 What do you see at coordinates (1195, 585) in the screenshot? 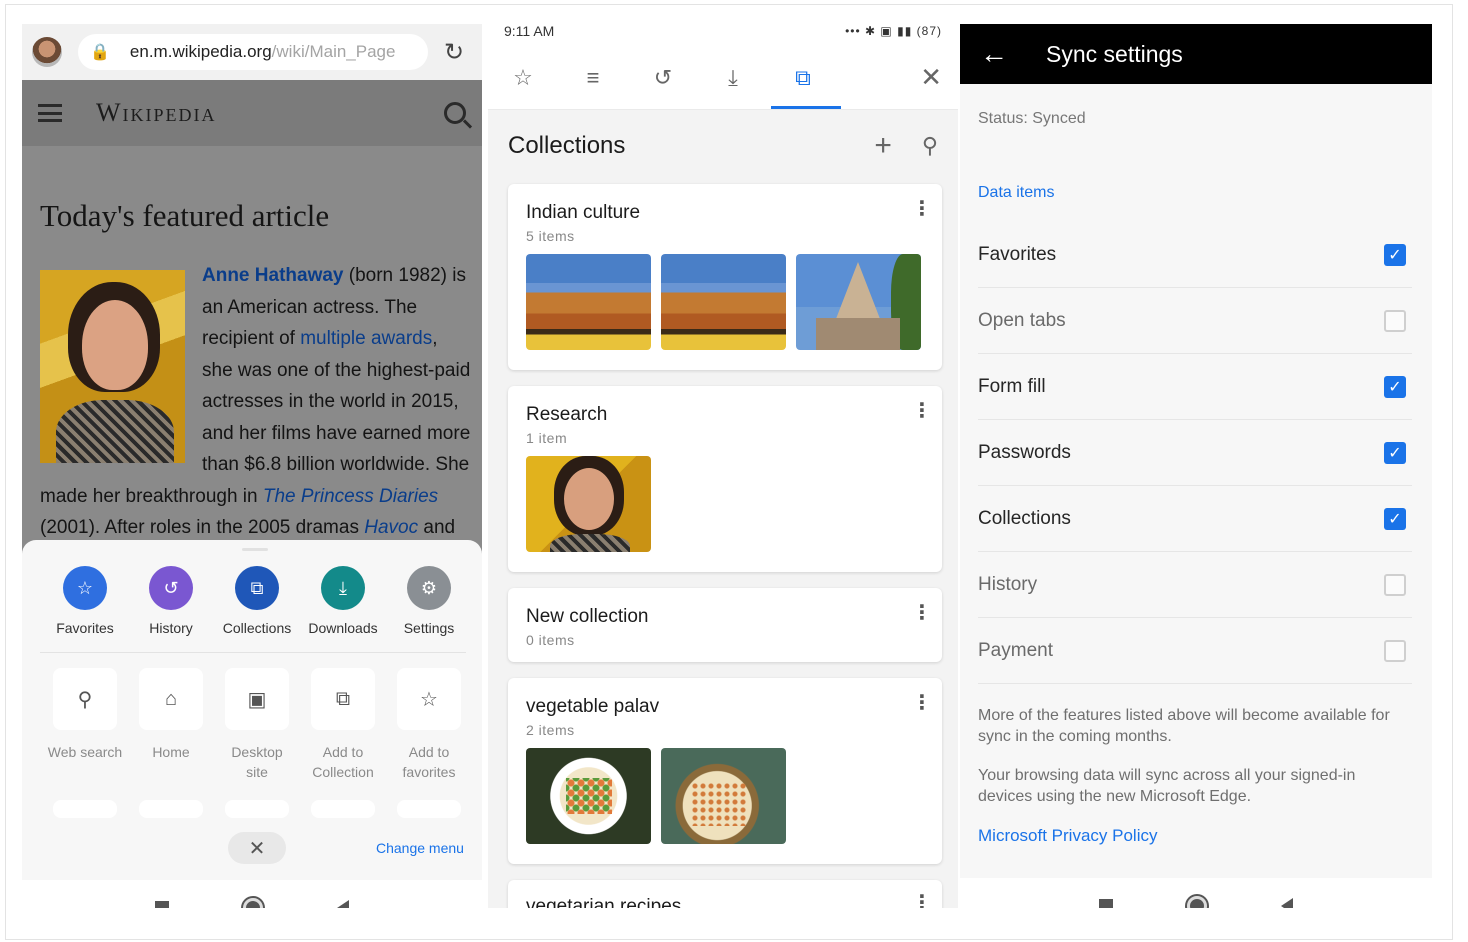
I see `sync-item-history: History` at bounding box center [1195, 585].